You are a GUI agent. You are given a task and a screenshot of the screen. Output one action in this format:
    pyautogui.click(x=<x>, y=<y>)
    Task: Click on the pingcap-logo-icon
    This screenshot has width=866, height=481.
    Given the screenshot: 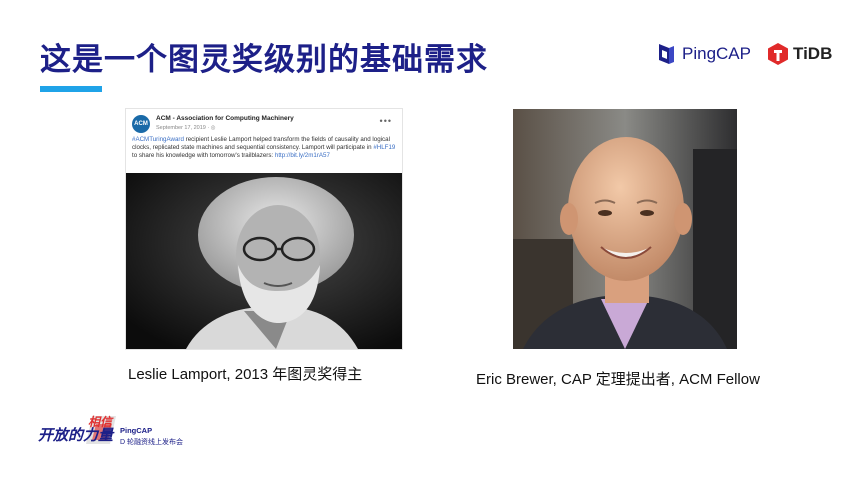 What is the action you would take?
    pyautogui.click(x=666, y=54)
    